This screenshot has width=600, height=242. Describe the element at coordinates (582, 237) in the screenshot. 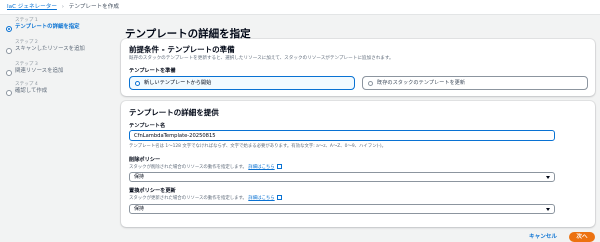

I see `next-button: 次へ` at that location.